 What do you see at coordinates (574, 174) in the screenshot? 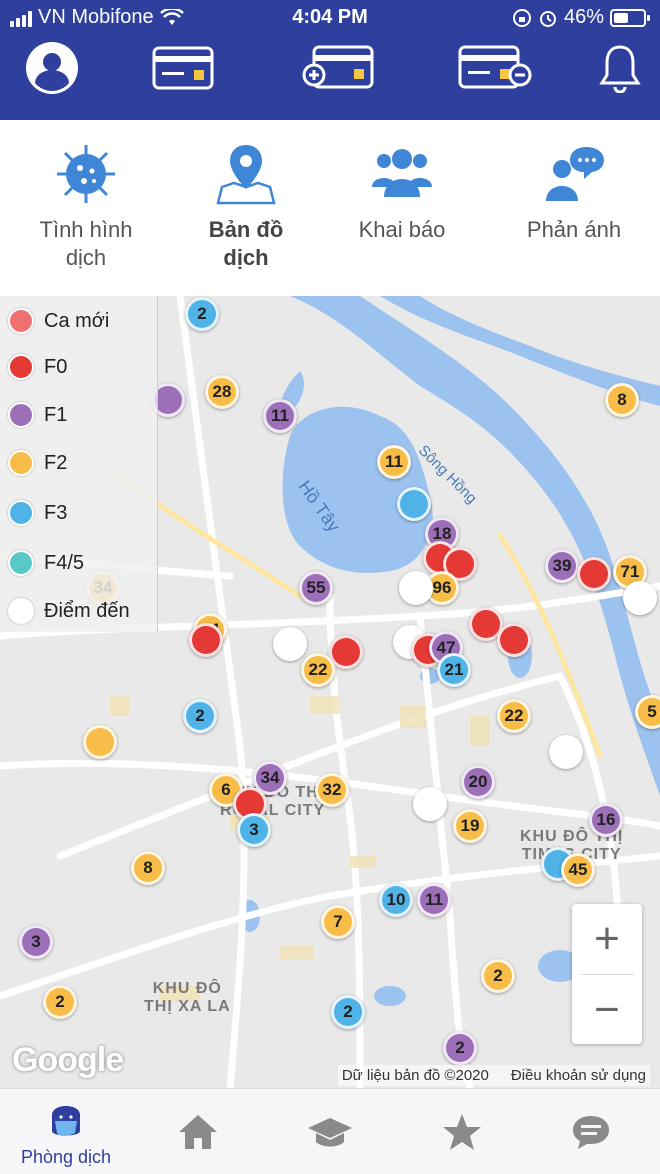
I see `feedback-icon` at bounding box center [574, 174].